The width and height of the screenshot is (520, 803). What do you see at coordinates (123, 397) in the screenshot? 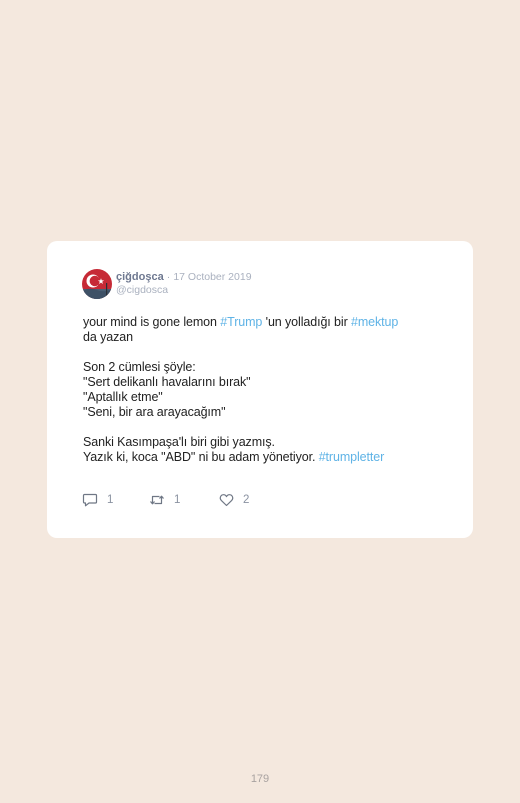
I see `tweet-text-segment: "Aptallık etme"` at bounding box center [123, 397].